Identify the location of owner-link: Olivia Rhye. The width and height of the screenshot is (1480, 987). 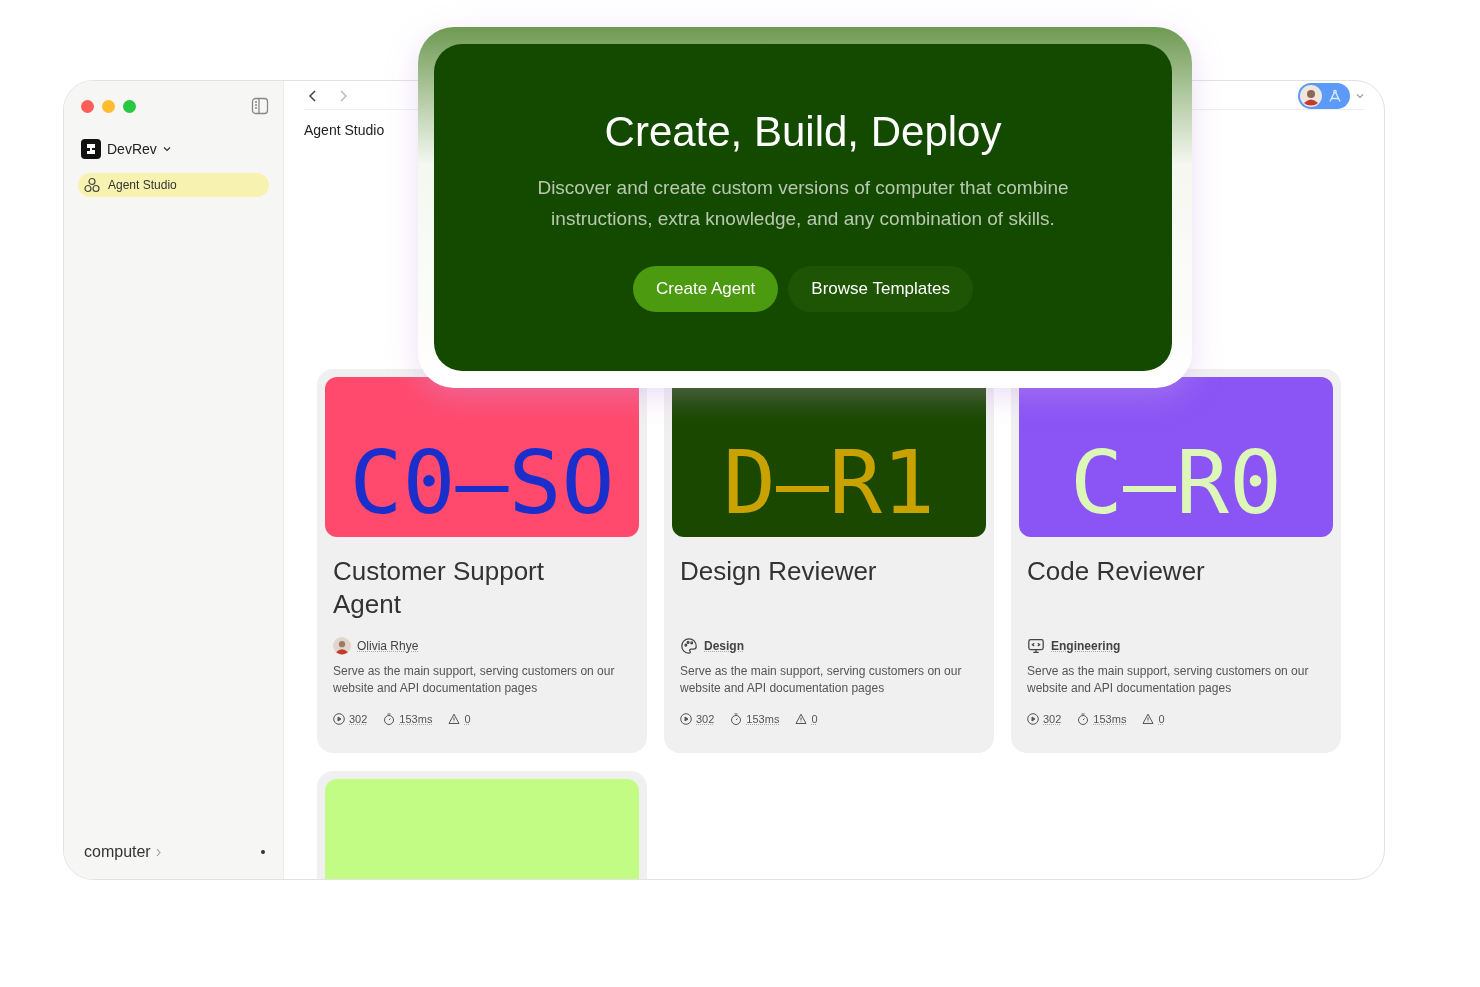
(388, 646).